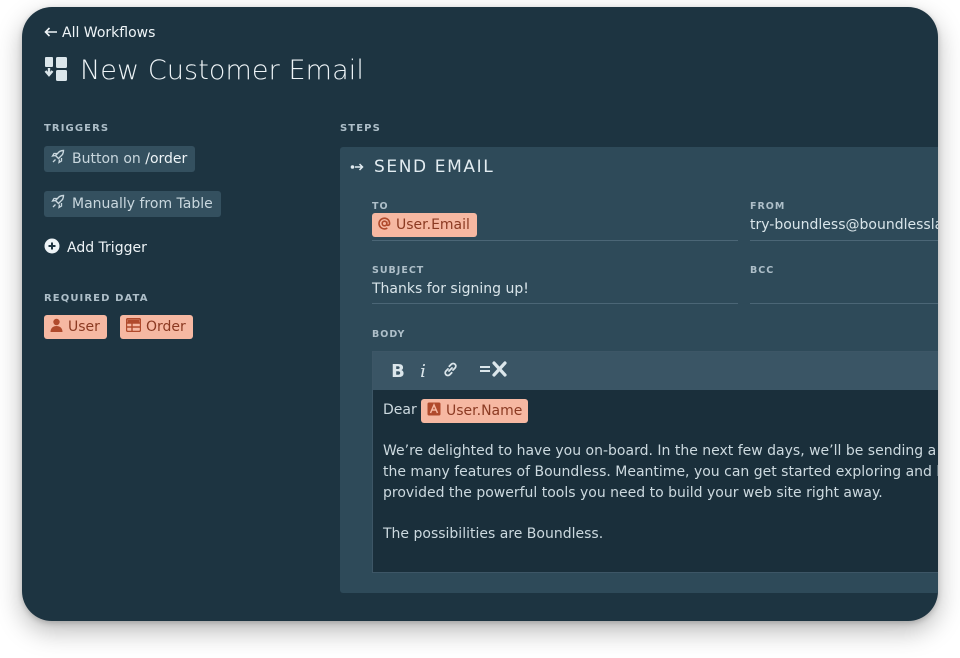  I want to click on subject-field-underline, so click(555, 303).